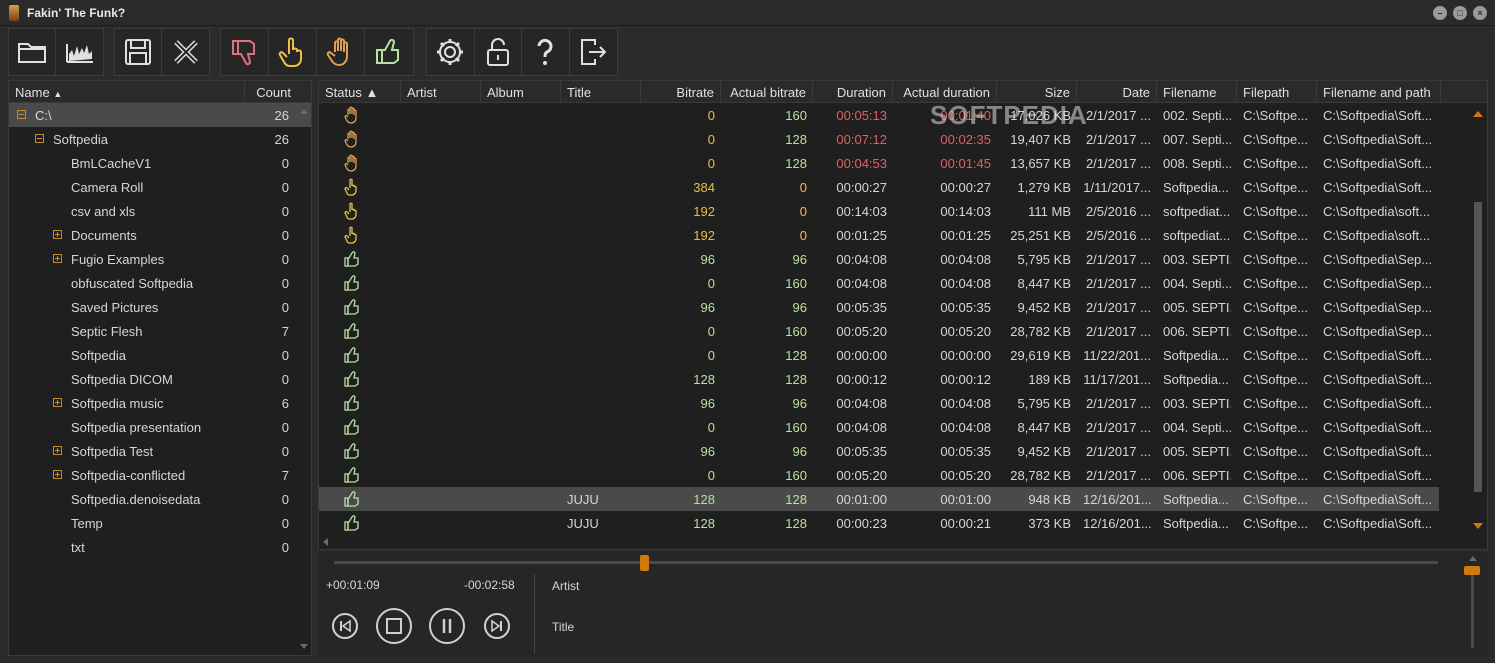 The height and width of the screenshot is (663, 1495). I want to click on tree-item: csv and xls 0, so click(160, 211).